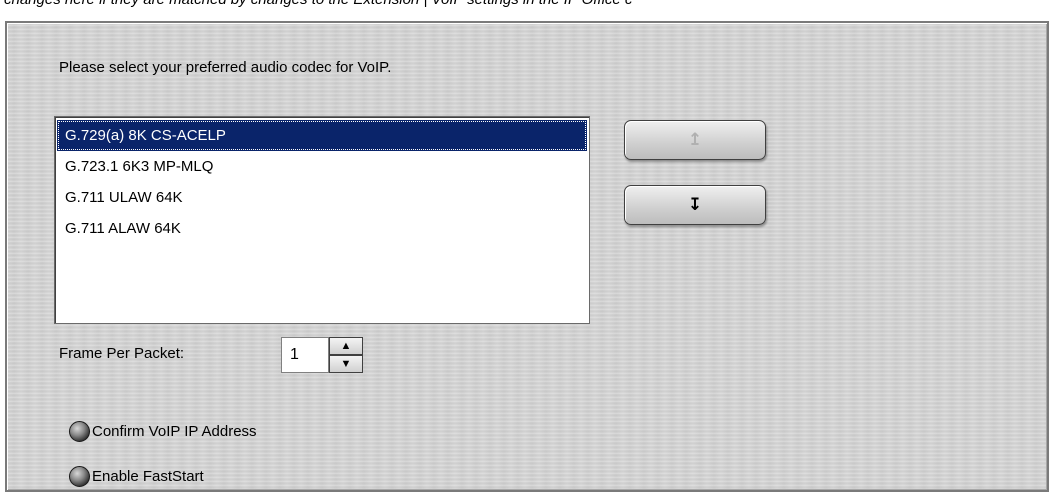 This screenshot has height=497, width=1054. I want to click on confirm-voip-ip-option: Confirm VoIP IP Address, so click(163, 431).